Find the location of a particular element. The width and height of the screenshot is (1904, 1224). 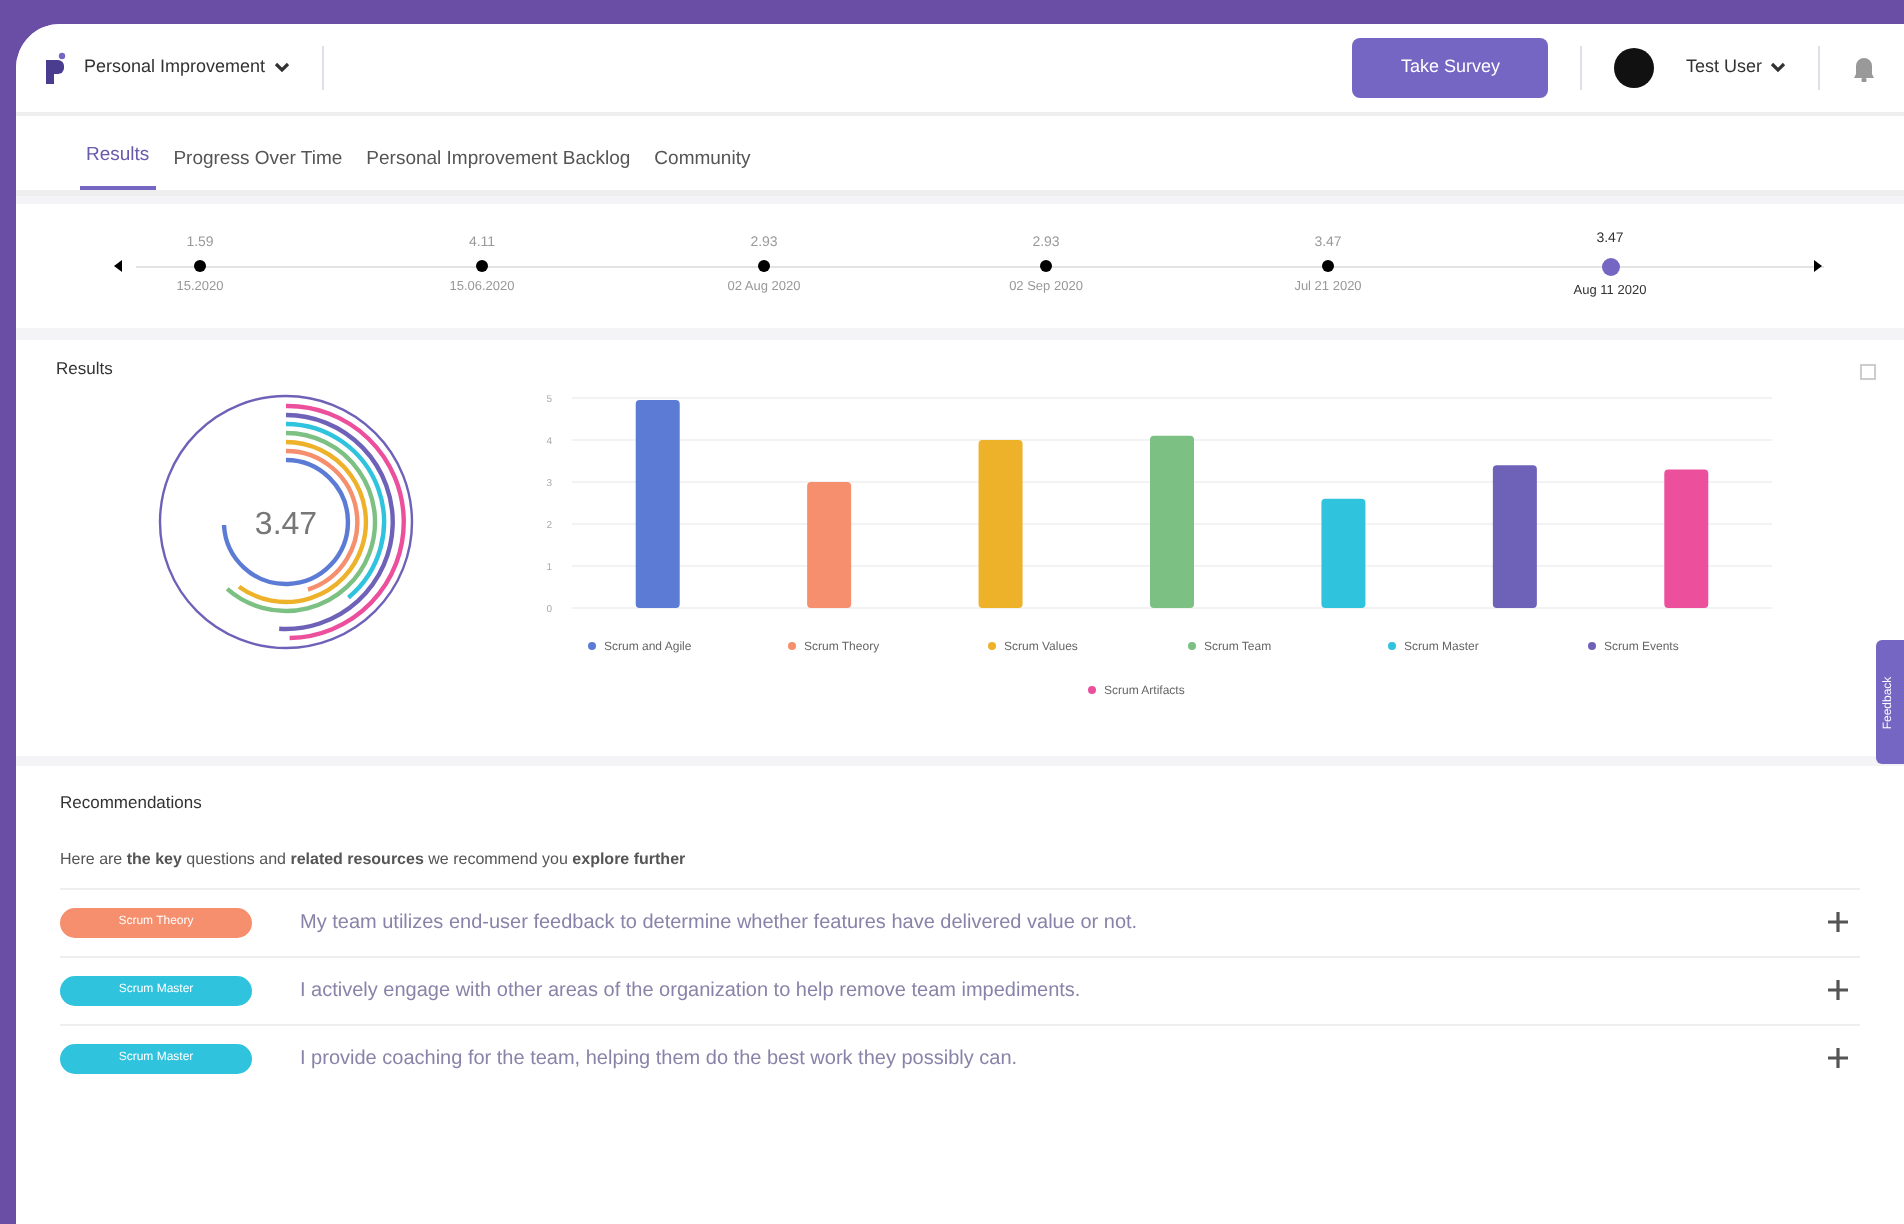

intro-text: Here are the key questions and related resources we recommend you explore further is located at coordinates (374, 859).